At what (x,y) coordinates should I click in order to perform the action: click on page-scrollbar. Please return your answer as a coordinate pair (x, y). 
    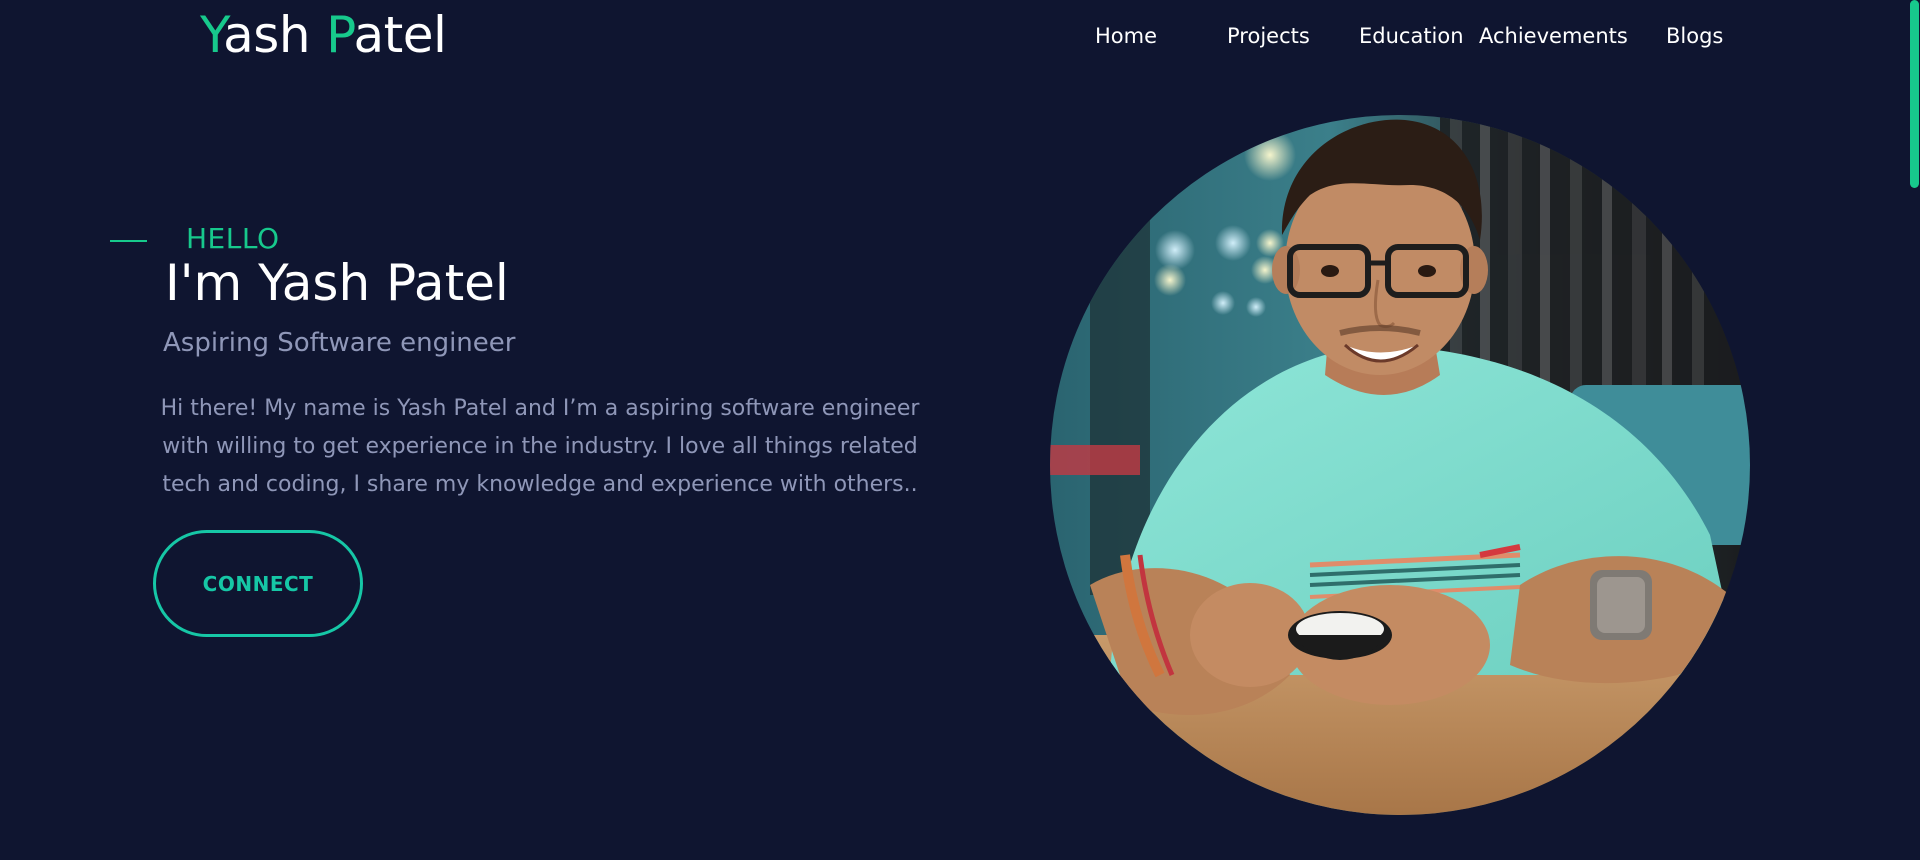
    Looking at the image, I should click on (1915, 430).